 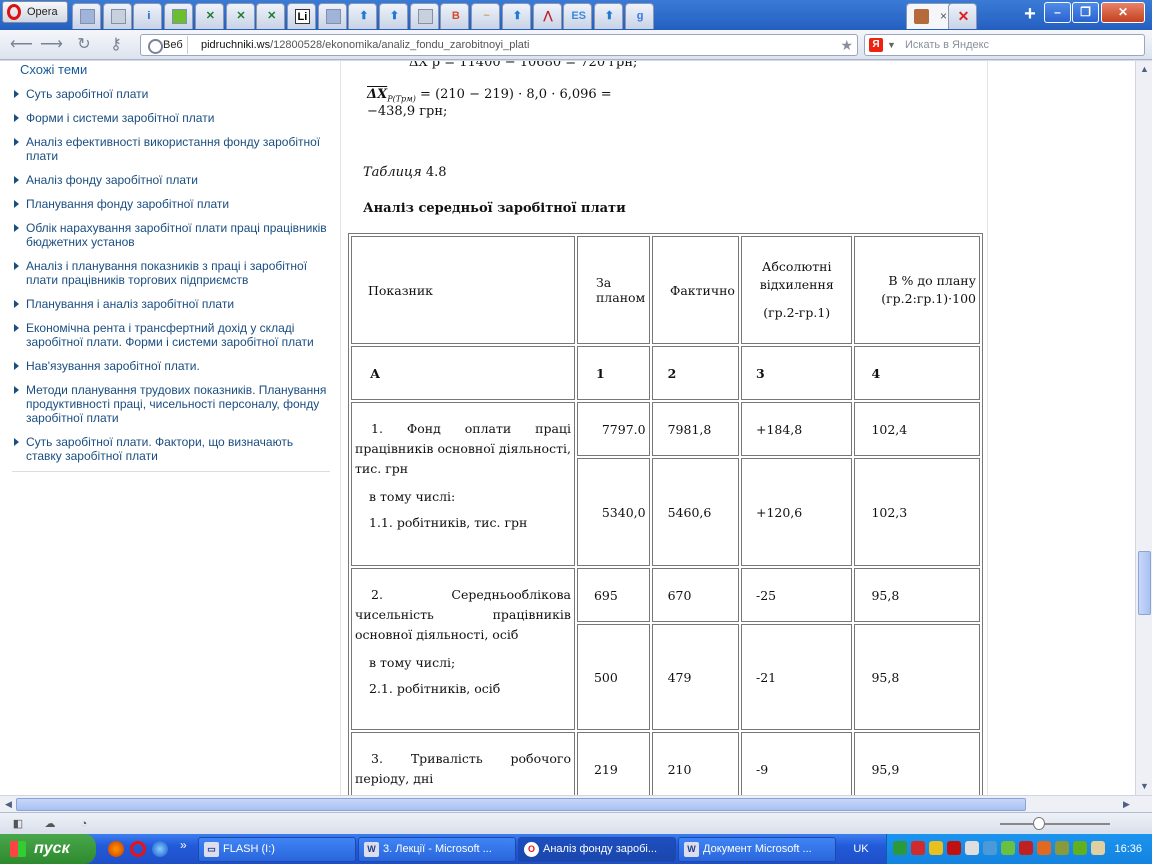 What do you see at coordinates (18, 824) in the screenshot?
I see `panel-toggle-icon: ◧` at bounding box center [18, 824].